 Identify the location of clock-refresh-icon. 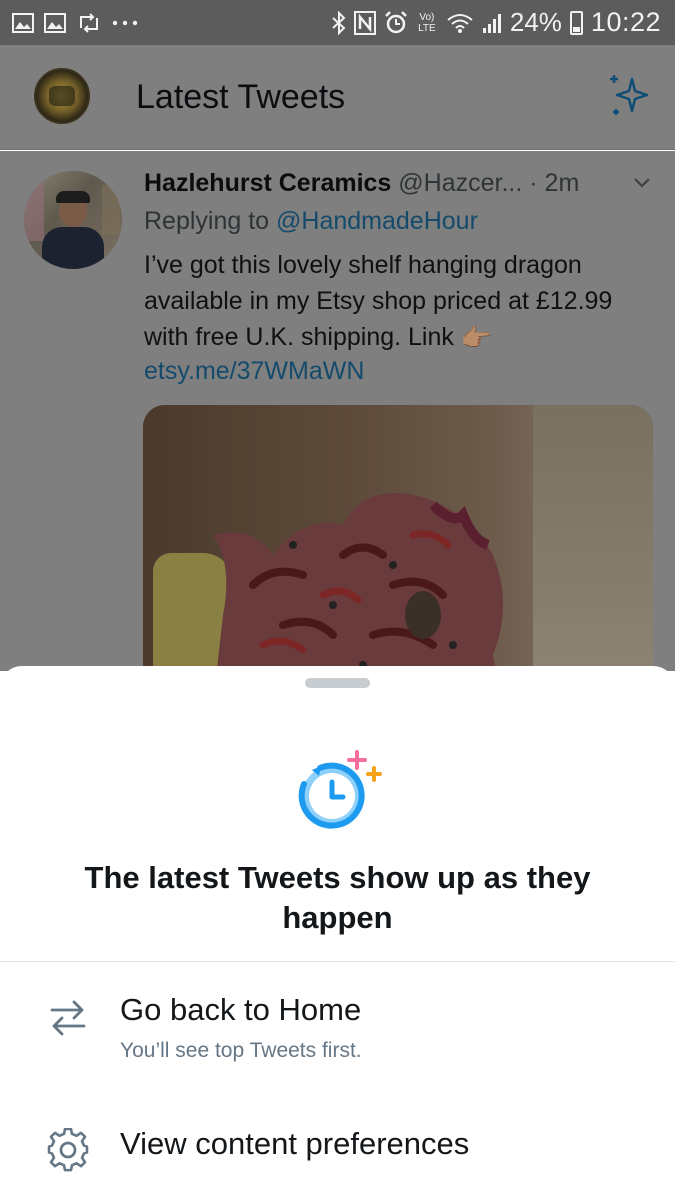
(340, 789).